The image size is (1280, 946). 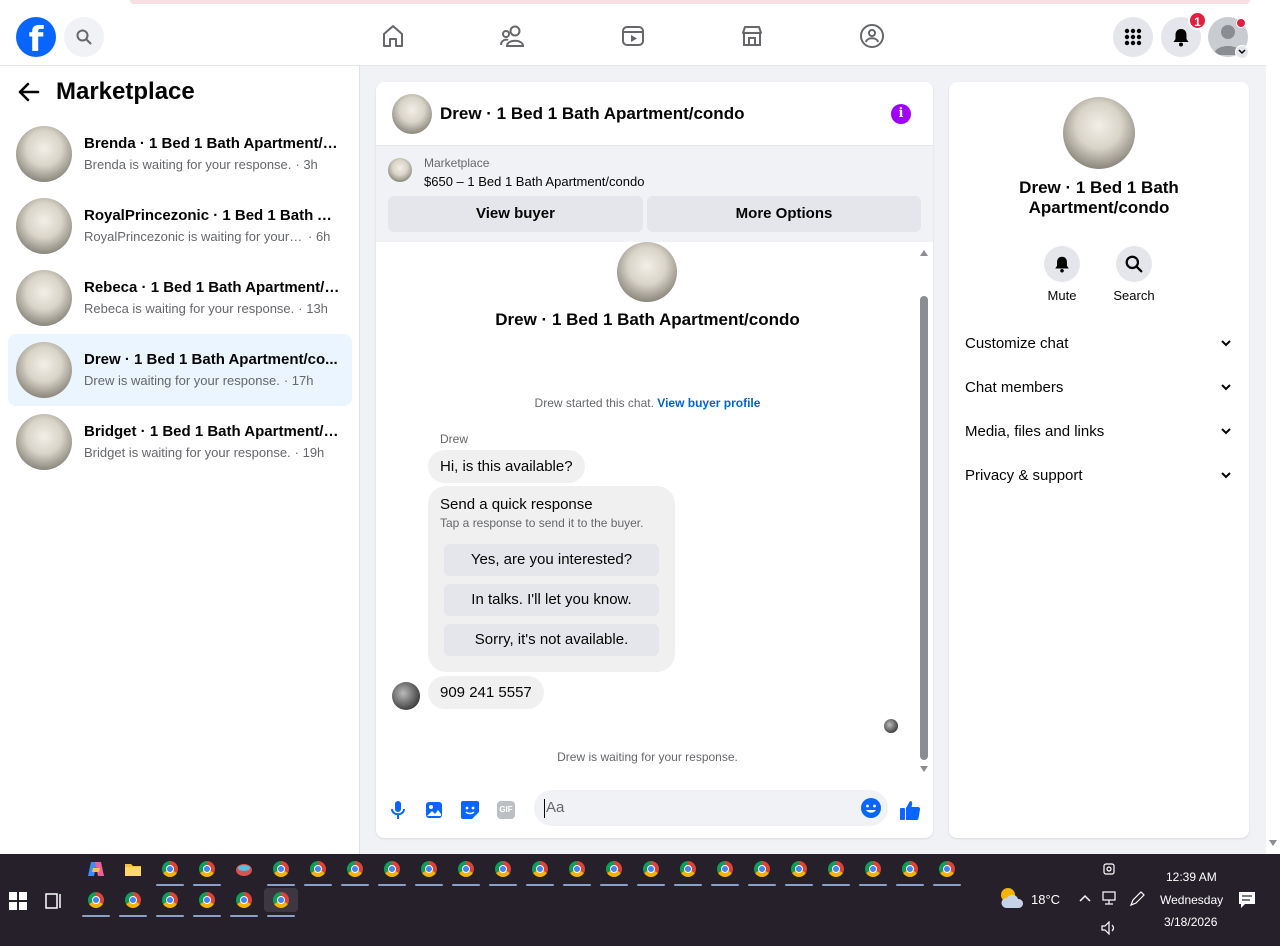 I want to click on page-scrollbar, so click(x=1273, y=431).